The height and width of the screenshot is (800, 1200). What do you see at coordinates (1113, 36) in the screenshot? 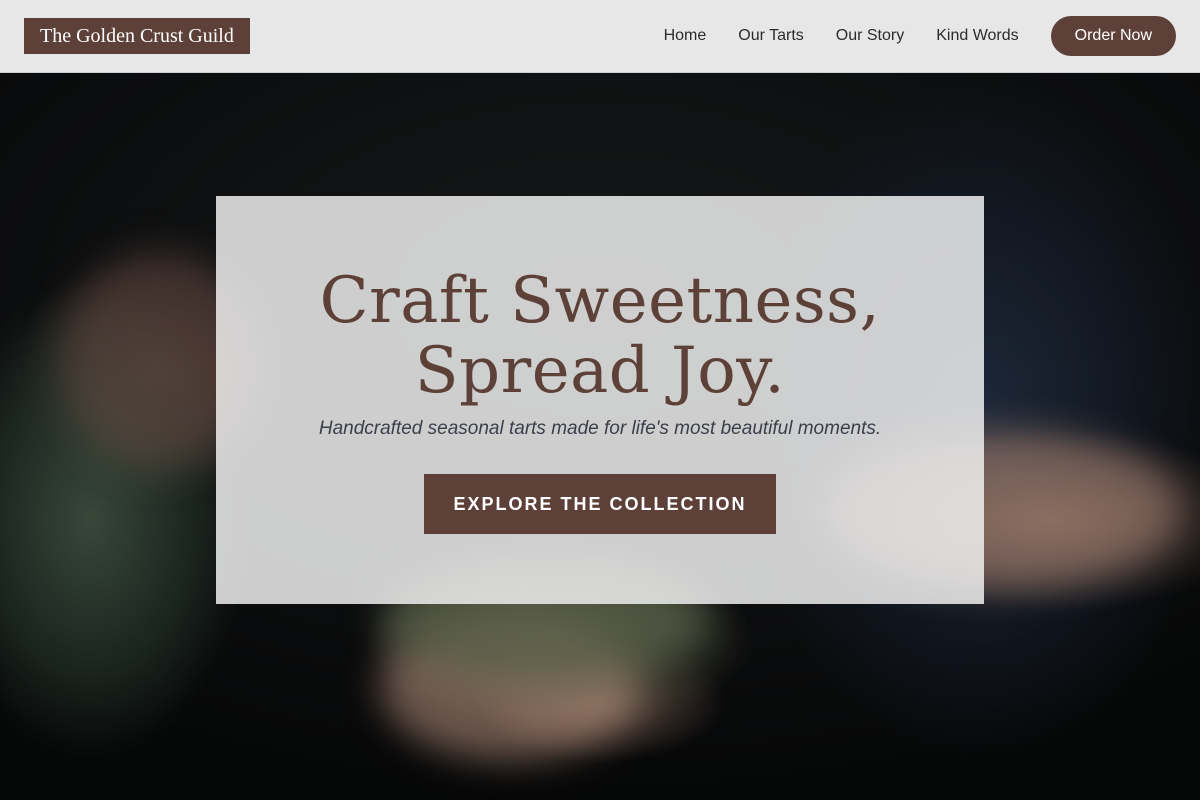
I see `order-now-button: Order Now` at bounding box center [1113, 36].